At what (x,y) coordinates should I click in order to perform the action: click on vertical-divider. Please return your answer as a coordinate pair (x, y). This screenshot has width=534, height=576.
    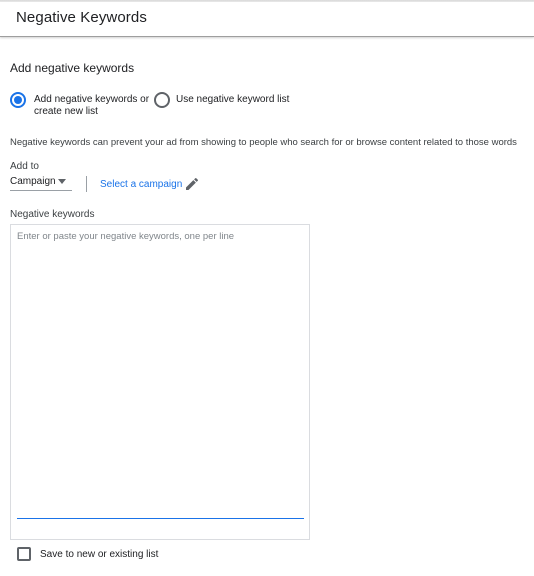
    Looking at the image, I should click on (86, 184).